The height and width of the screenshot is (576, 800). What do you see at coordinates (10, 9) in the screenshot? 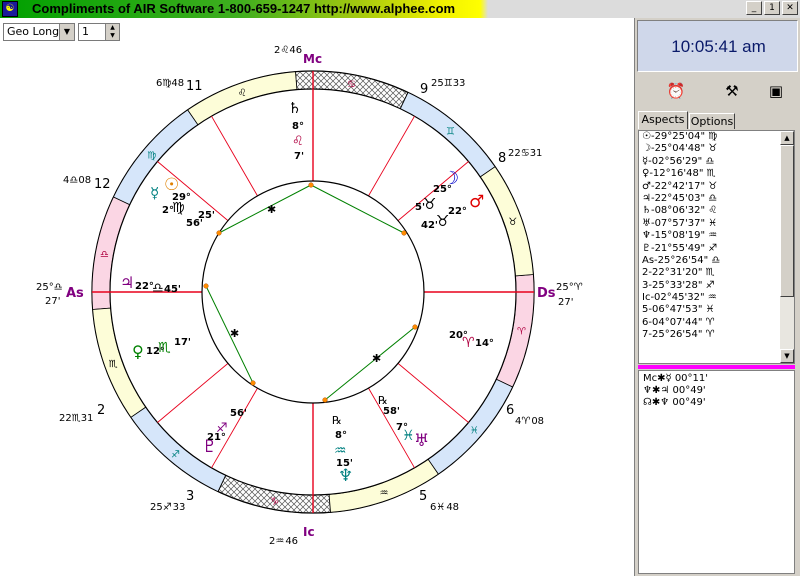
I see `app-icon: ☯` at bounding box center [10, 9].